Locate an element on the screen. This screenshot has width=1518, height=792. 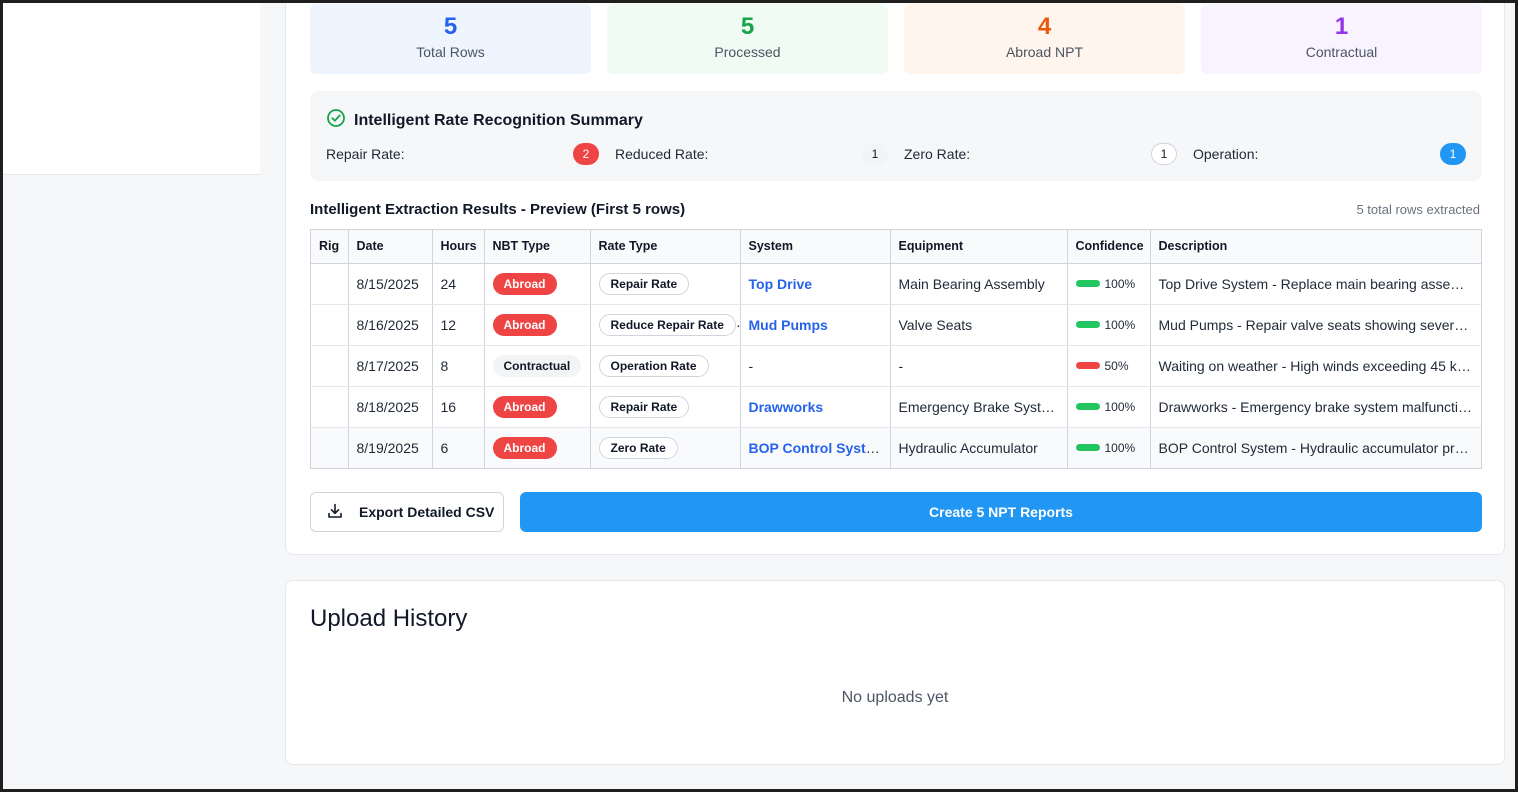
rate-type-badge: Reduce Repair Rate is located at coordinates (667, 324).